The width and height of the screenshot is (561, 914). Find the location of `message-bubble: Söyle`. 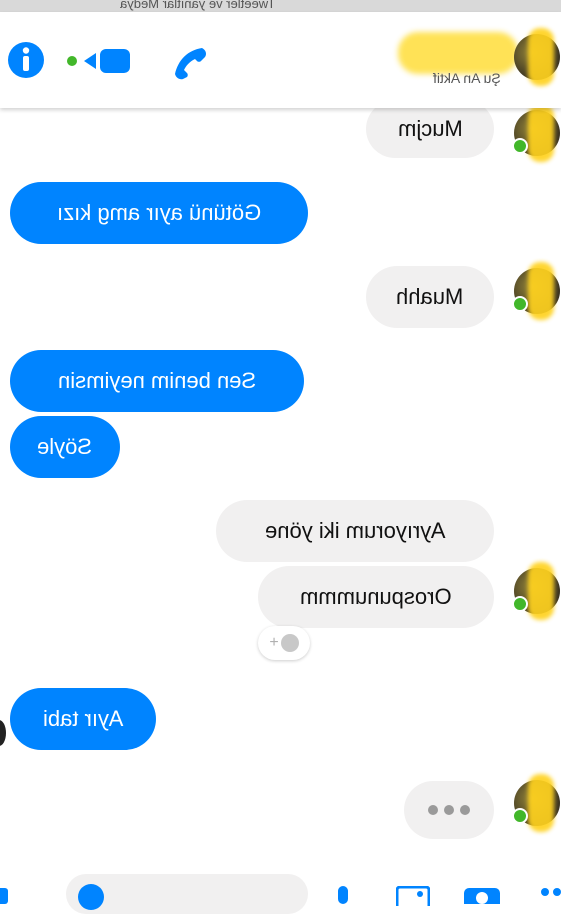

message-bubble: Söyle is located at coordinates (65, 447).